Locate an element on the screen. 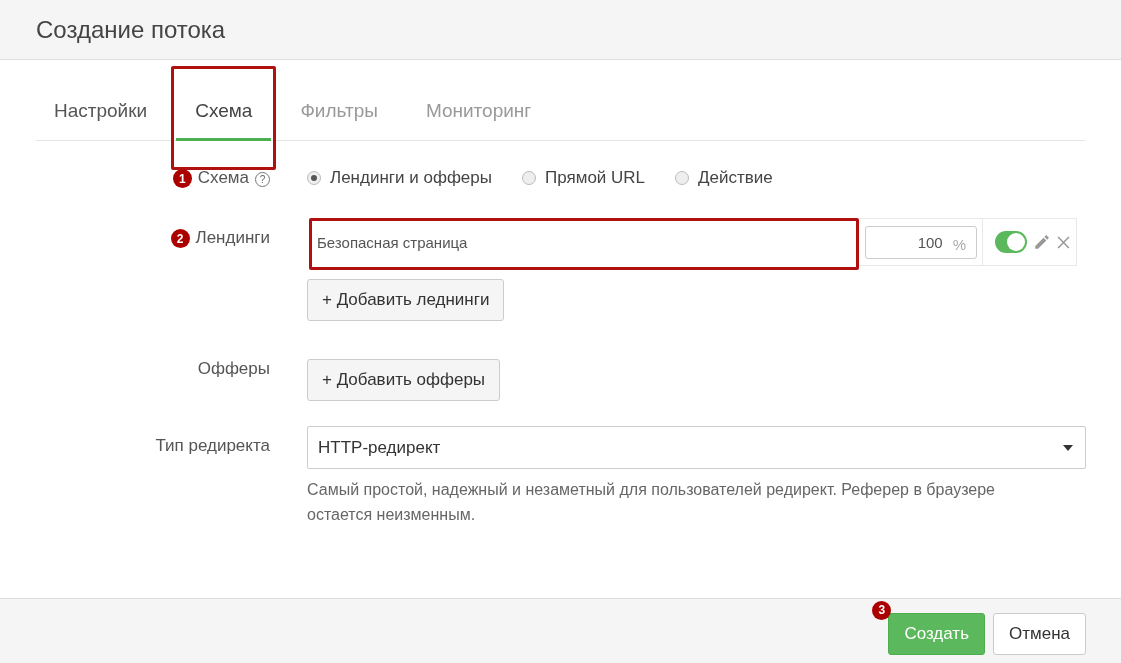  window-title: Создание потока is located at coordinates (131, 29).